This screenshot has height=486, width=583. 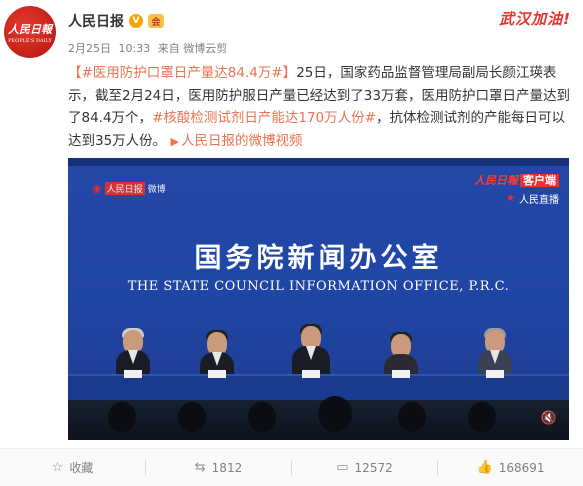 What do you see at coordinates (342, 467) in the screenshot?
I see `comment-icon: ▭` at bounding box center [342, 467].